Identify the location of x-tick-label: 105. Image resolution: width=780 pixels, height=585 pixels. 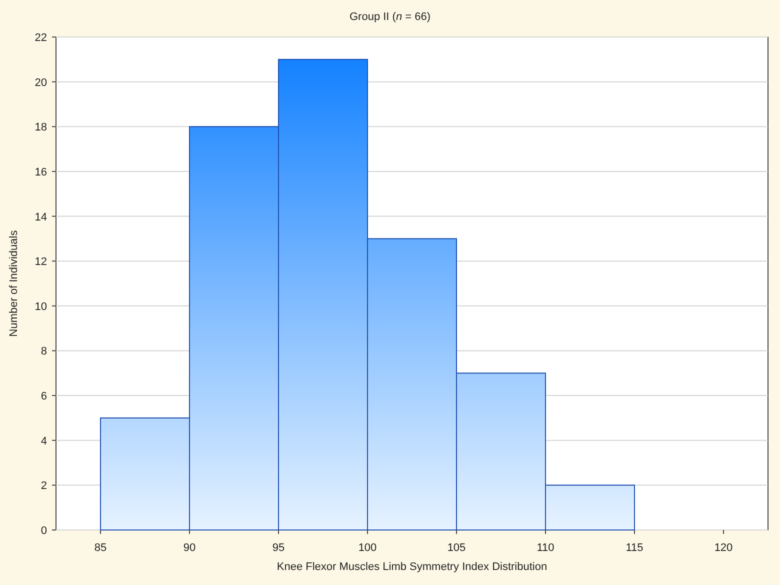
(456, 548).